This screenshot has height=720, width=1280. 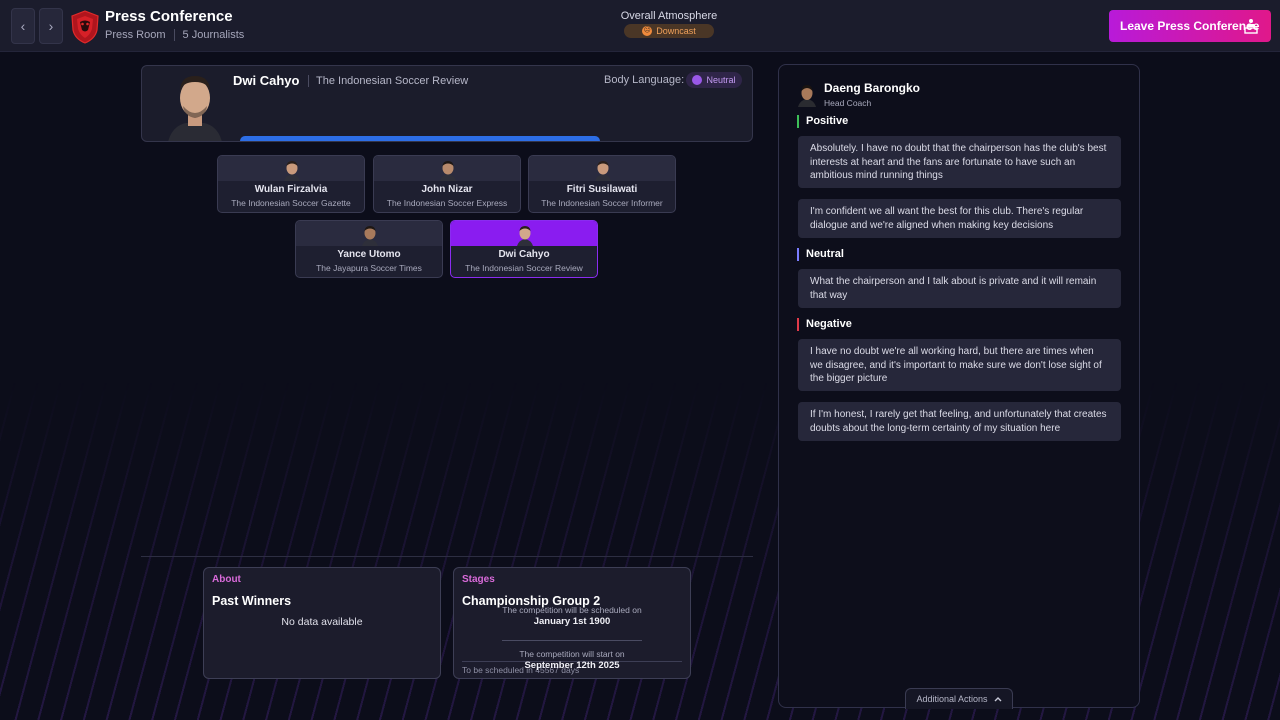 What do you see at coordinates (478, 579) in the screenshot?
I see `stages-header: Stages` at bounding box center [478, 579].